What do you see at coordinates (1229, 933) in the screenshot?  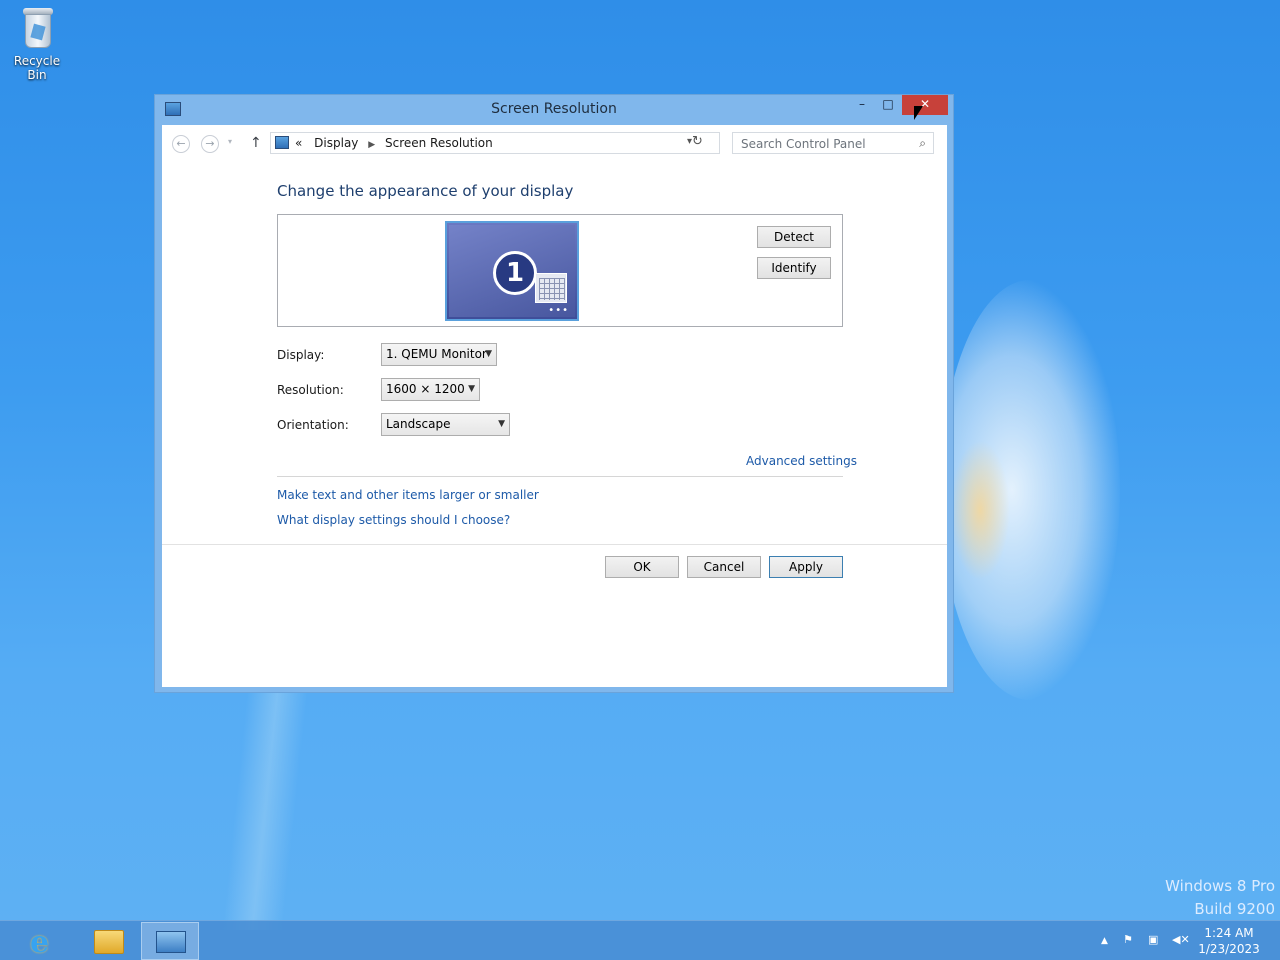 I see `clock-time: 1:24 AM` at bounding box center [1229, 933].